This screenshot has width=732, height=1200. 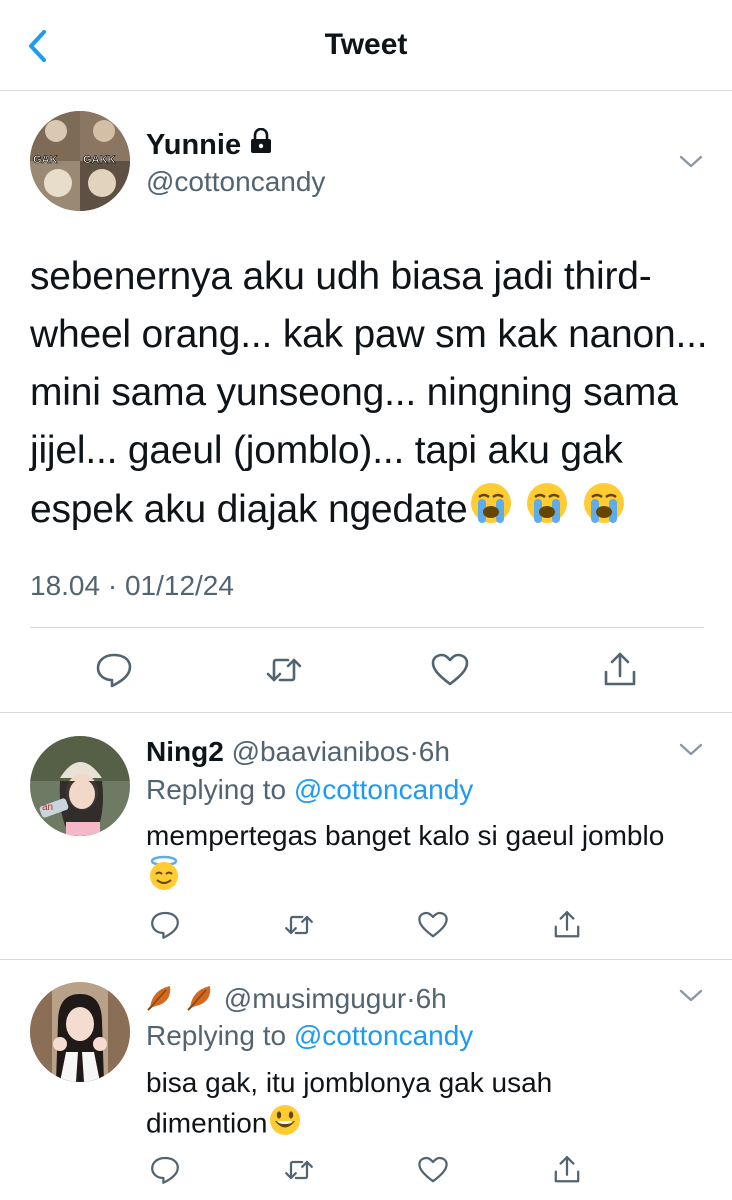 I want to click on reply-header: Ning2 @baavianibos·6h, so click(x=298, y=752).